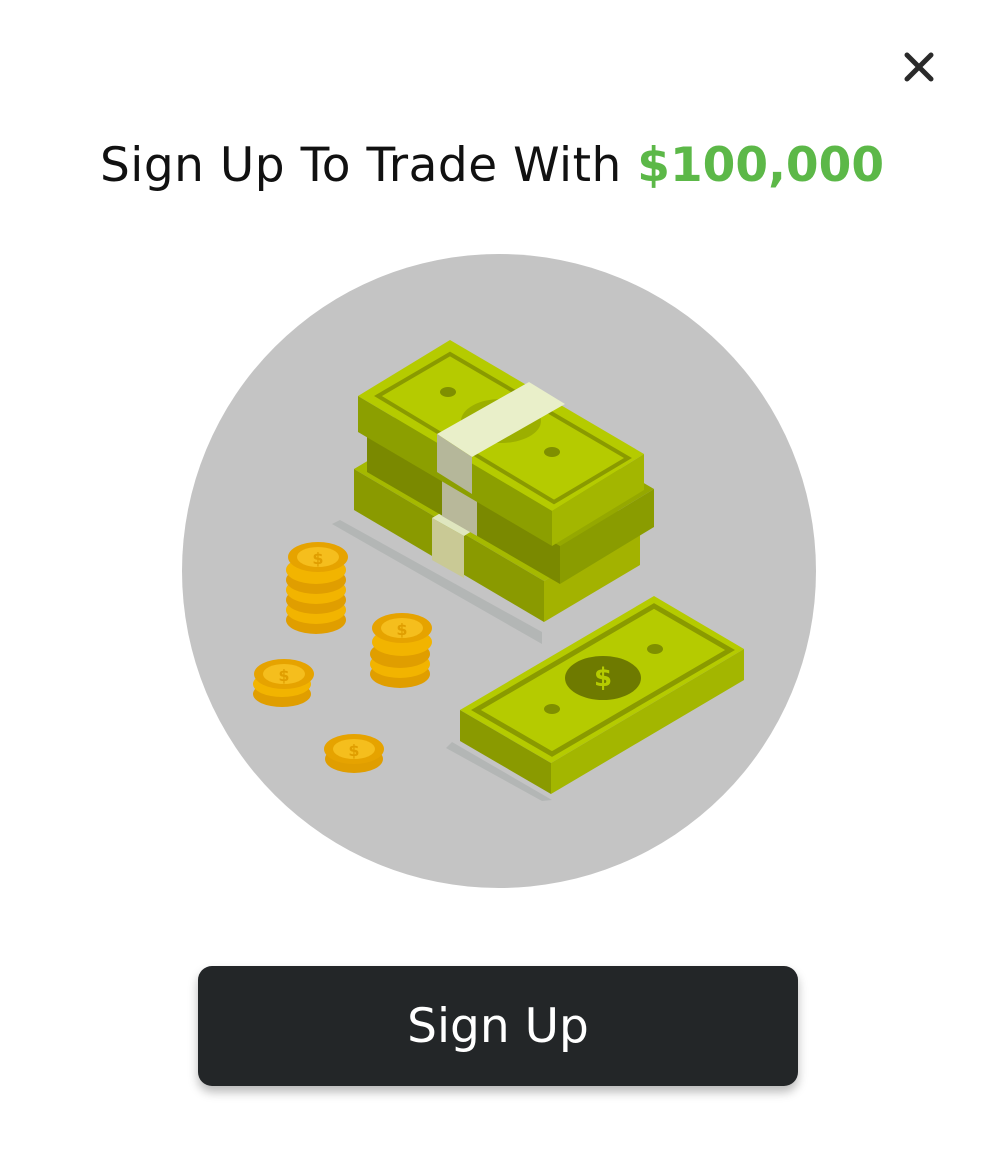 The width and height of the screenshot is (984, 1167). I want to click on title-amount: $100,000, so click(761, 165).